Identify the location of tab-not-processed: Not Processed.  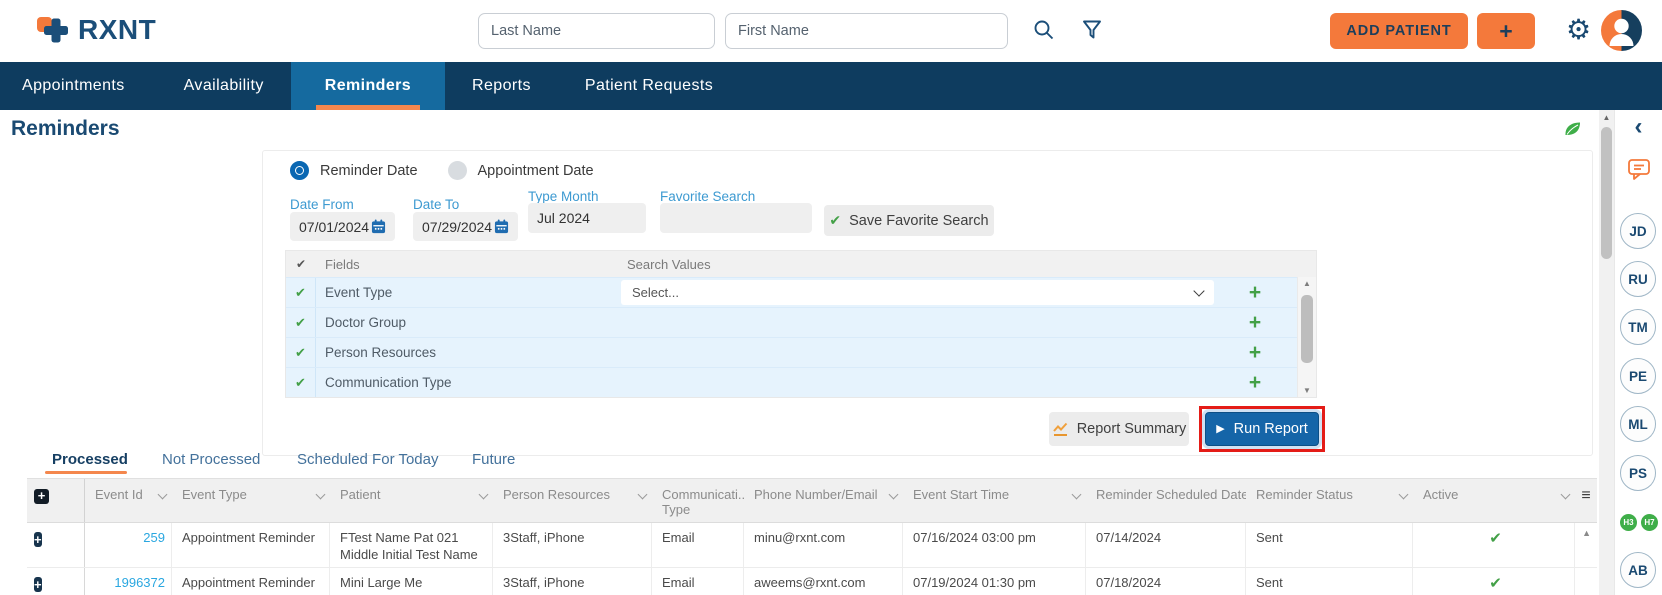
(211, 459).